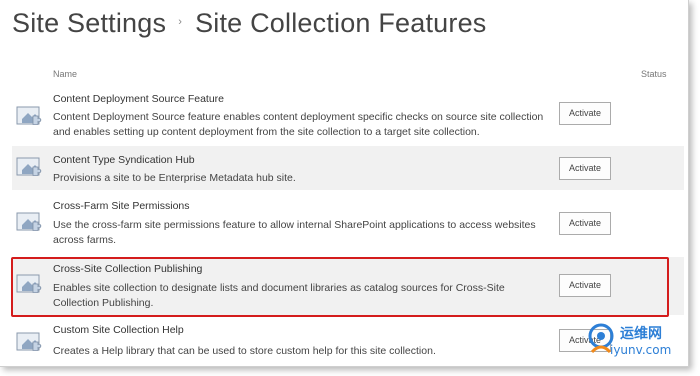 This screenshot has width=700, height=376. Describe the element at coordinates (124, 160) in the screenshot. I see `feature-title: Content Type Syndication Hub` at that location.